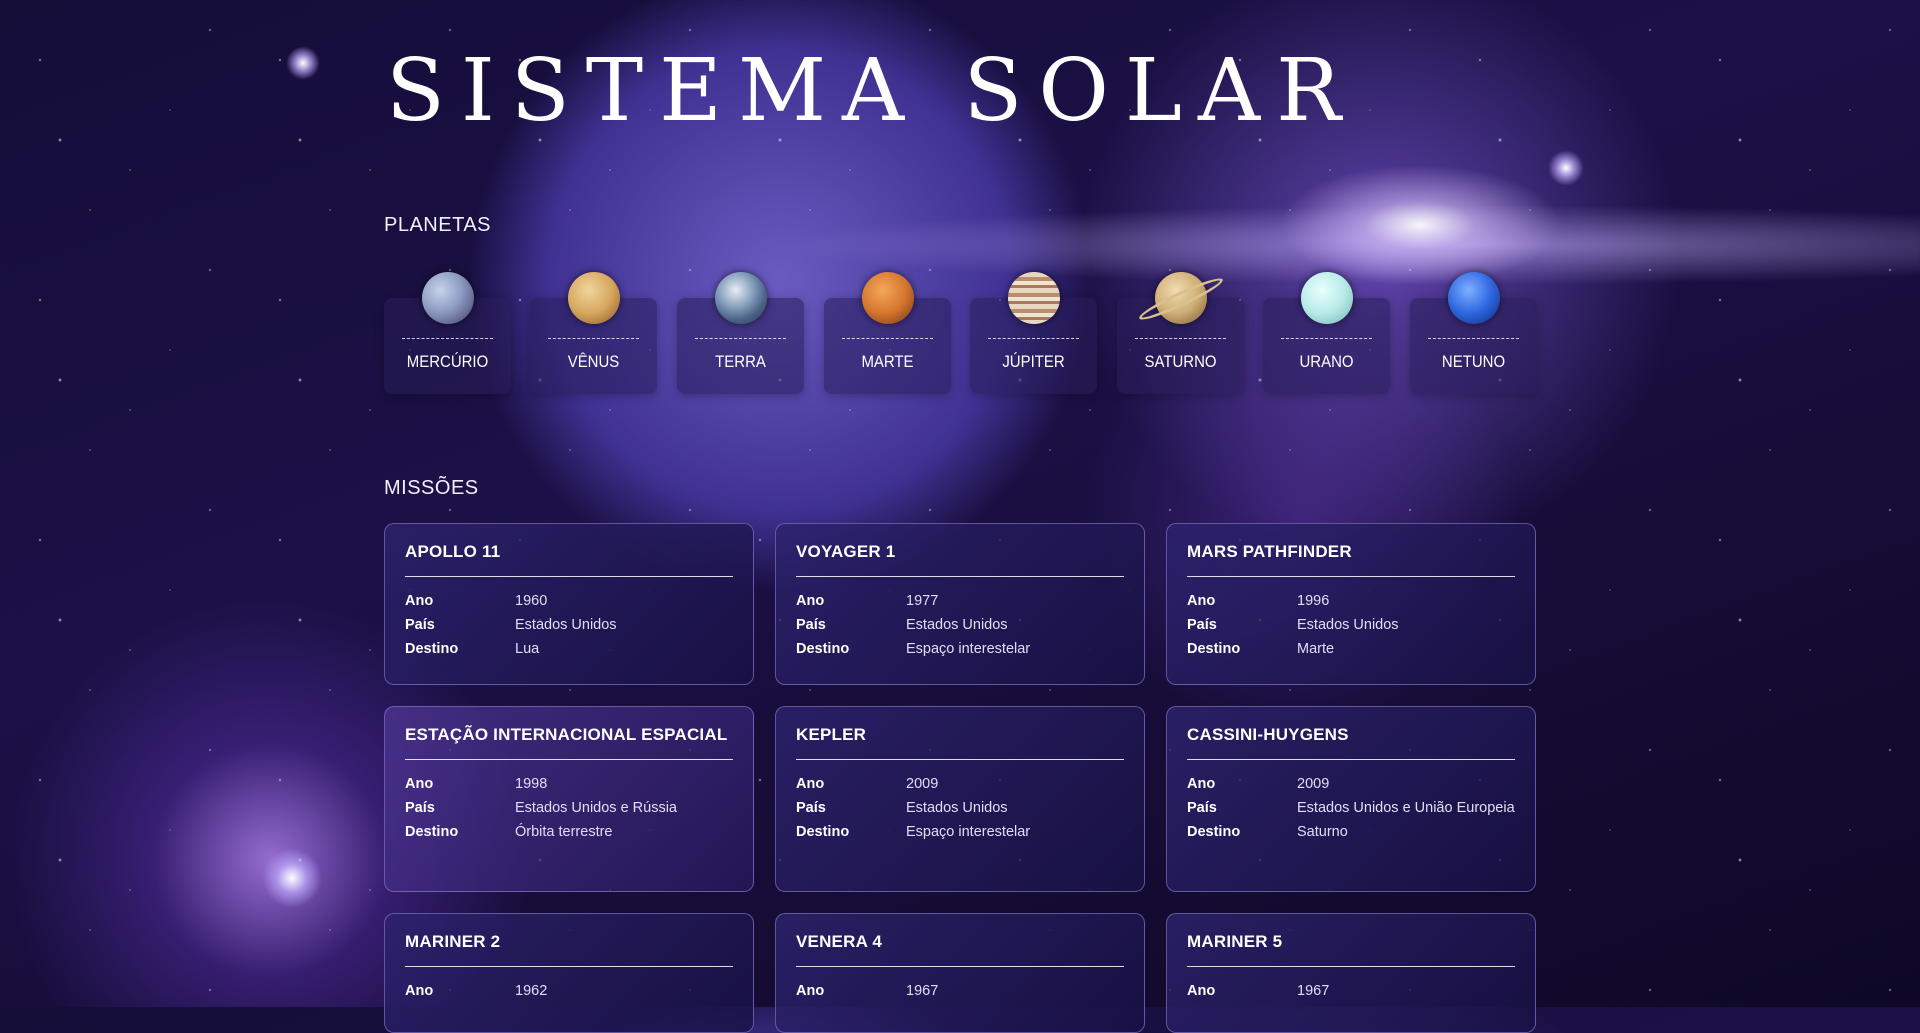  I want to click on mission-country-row: País Estados Unidos e Rússia, so click(569, 808).